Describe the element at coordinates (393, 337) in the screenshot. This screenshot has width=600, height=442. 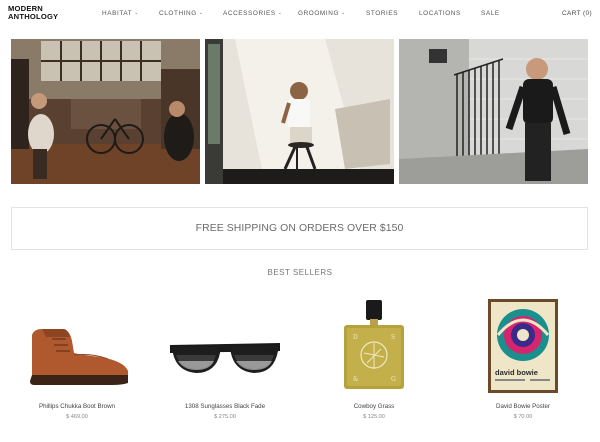
I see `svg-text: S` at that location.